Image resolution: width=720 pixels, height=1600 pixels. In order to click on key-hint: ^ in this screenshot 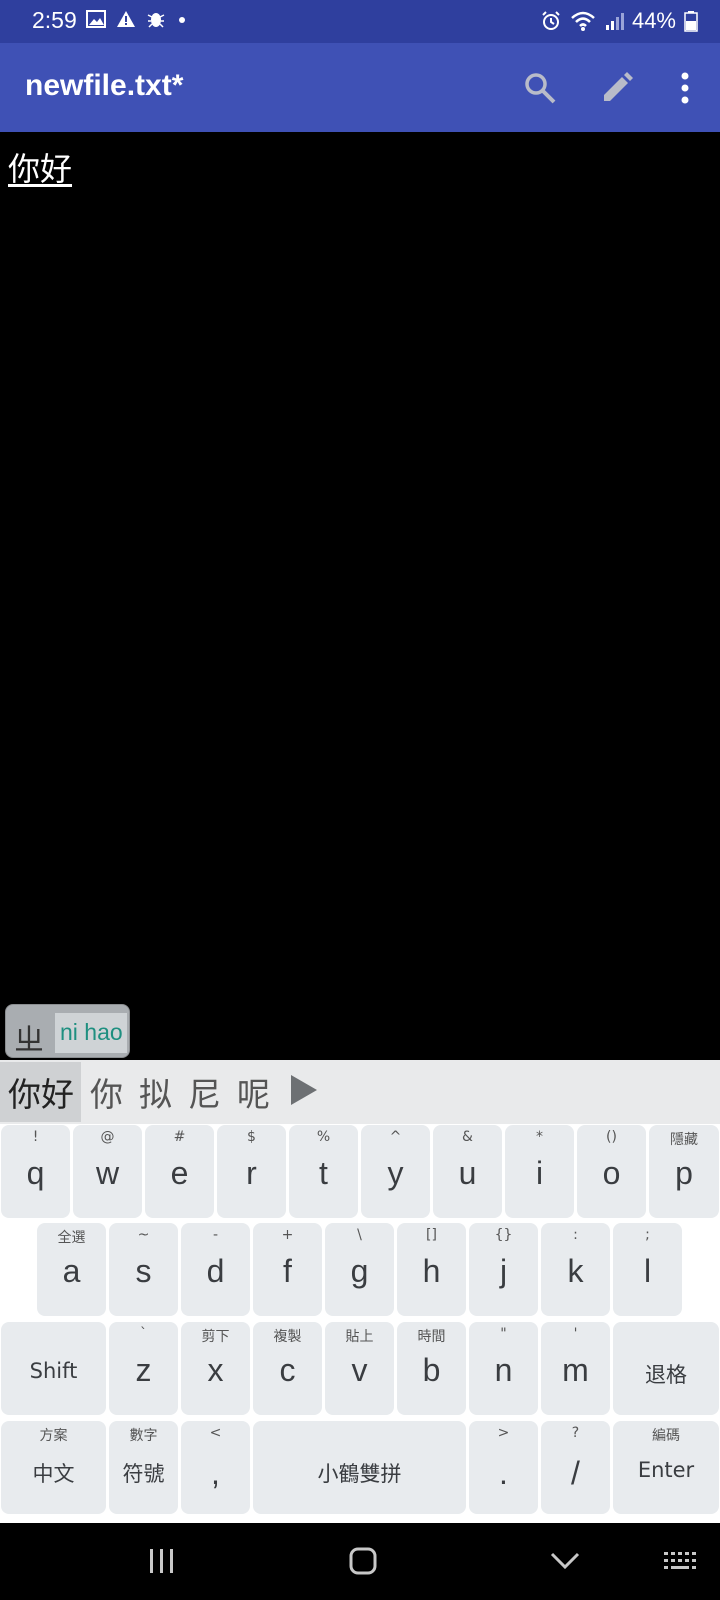, I will do `click(395, 1137)`.